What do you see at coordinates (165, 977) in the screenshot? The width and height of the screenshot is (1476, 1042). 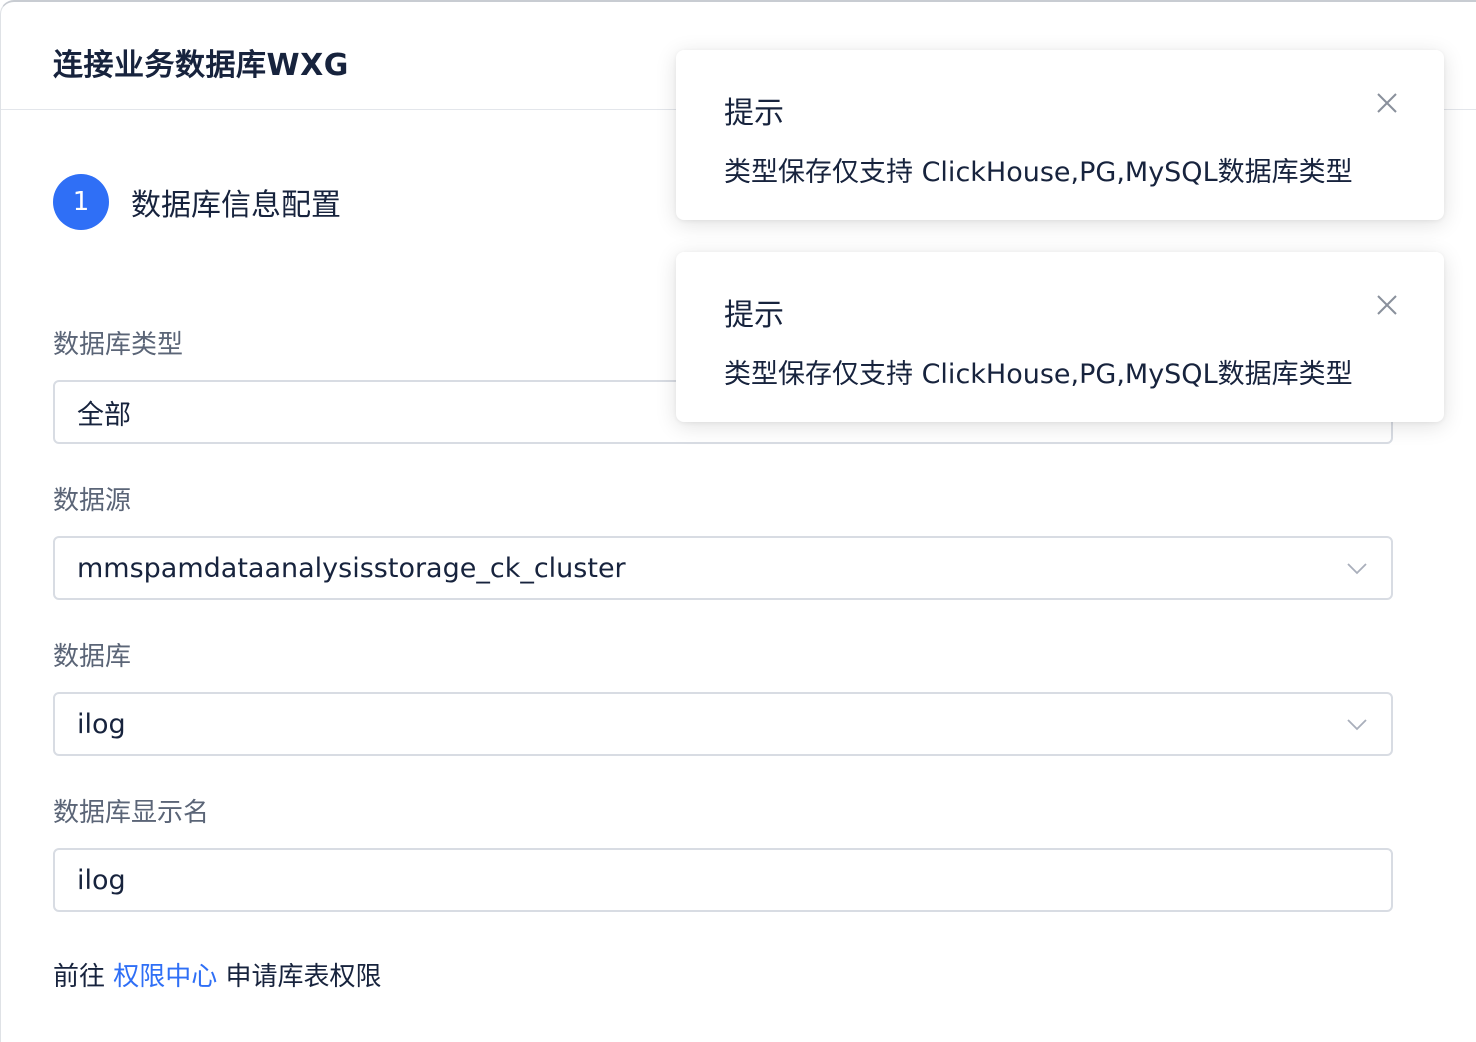 I see `permission-center-link: 权限中心` at bounding box center [165, 977].